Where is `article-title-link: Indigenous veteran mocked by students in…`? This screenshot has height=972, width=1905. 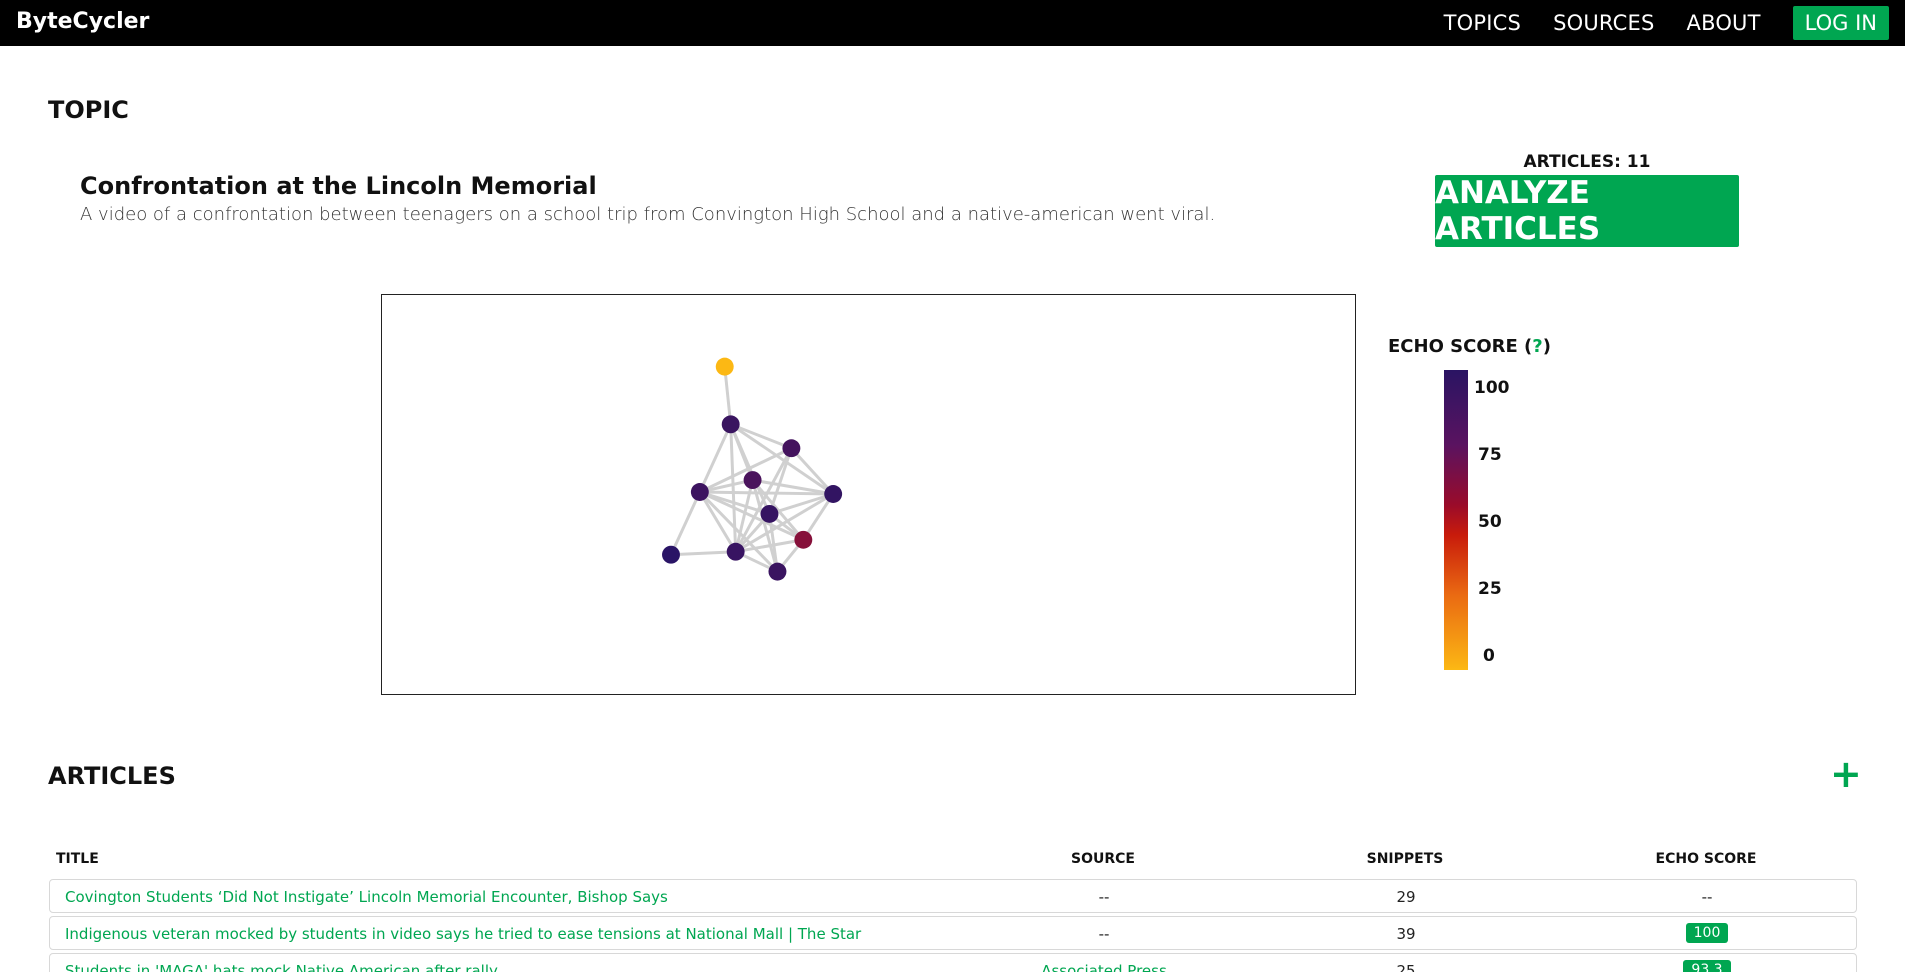
article-title-link: Indigenous veteran mocked by students in… is located at coordinates (463, 934).